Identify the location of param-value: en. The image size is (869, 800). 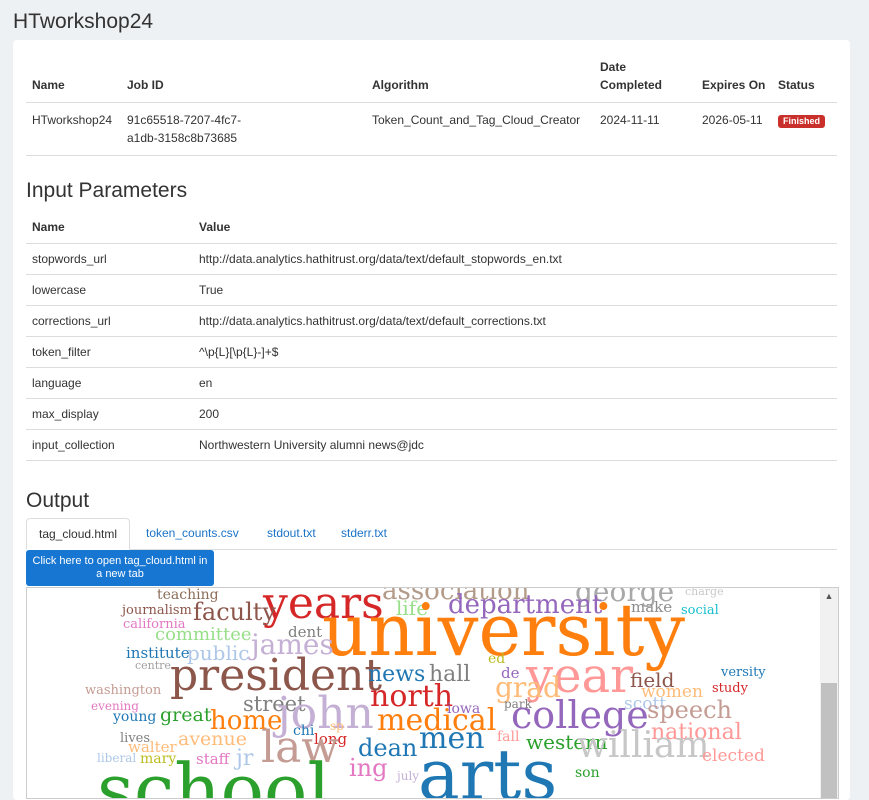
(515, 383).